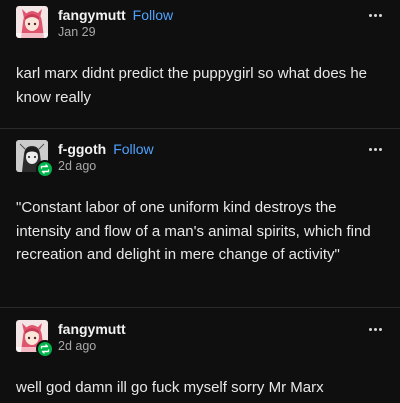 Image resolution: width=400 pixels, height=403 pixels. I want to click on name-row: fangymutt Follow, so click(115, 15).